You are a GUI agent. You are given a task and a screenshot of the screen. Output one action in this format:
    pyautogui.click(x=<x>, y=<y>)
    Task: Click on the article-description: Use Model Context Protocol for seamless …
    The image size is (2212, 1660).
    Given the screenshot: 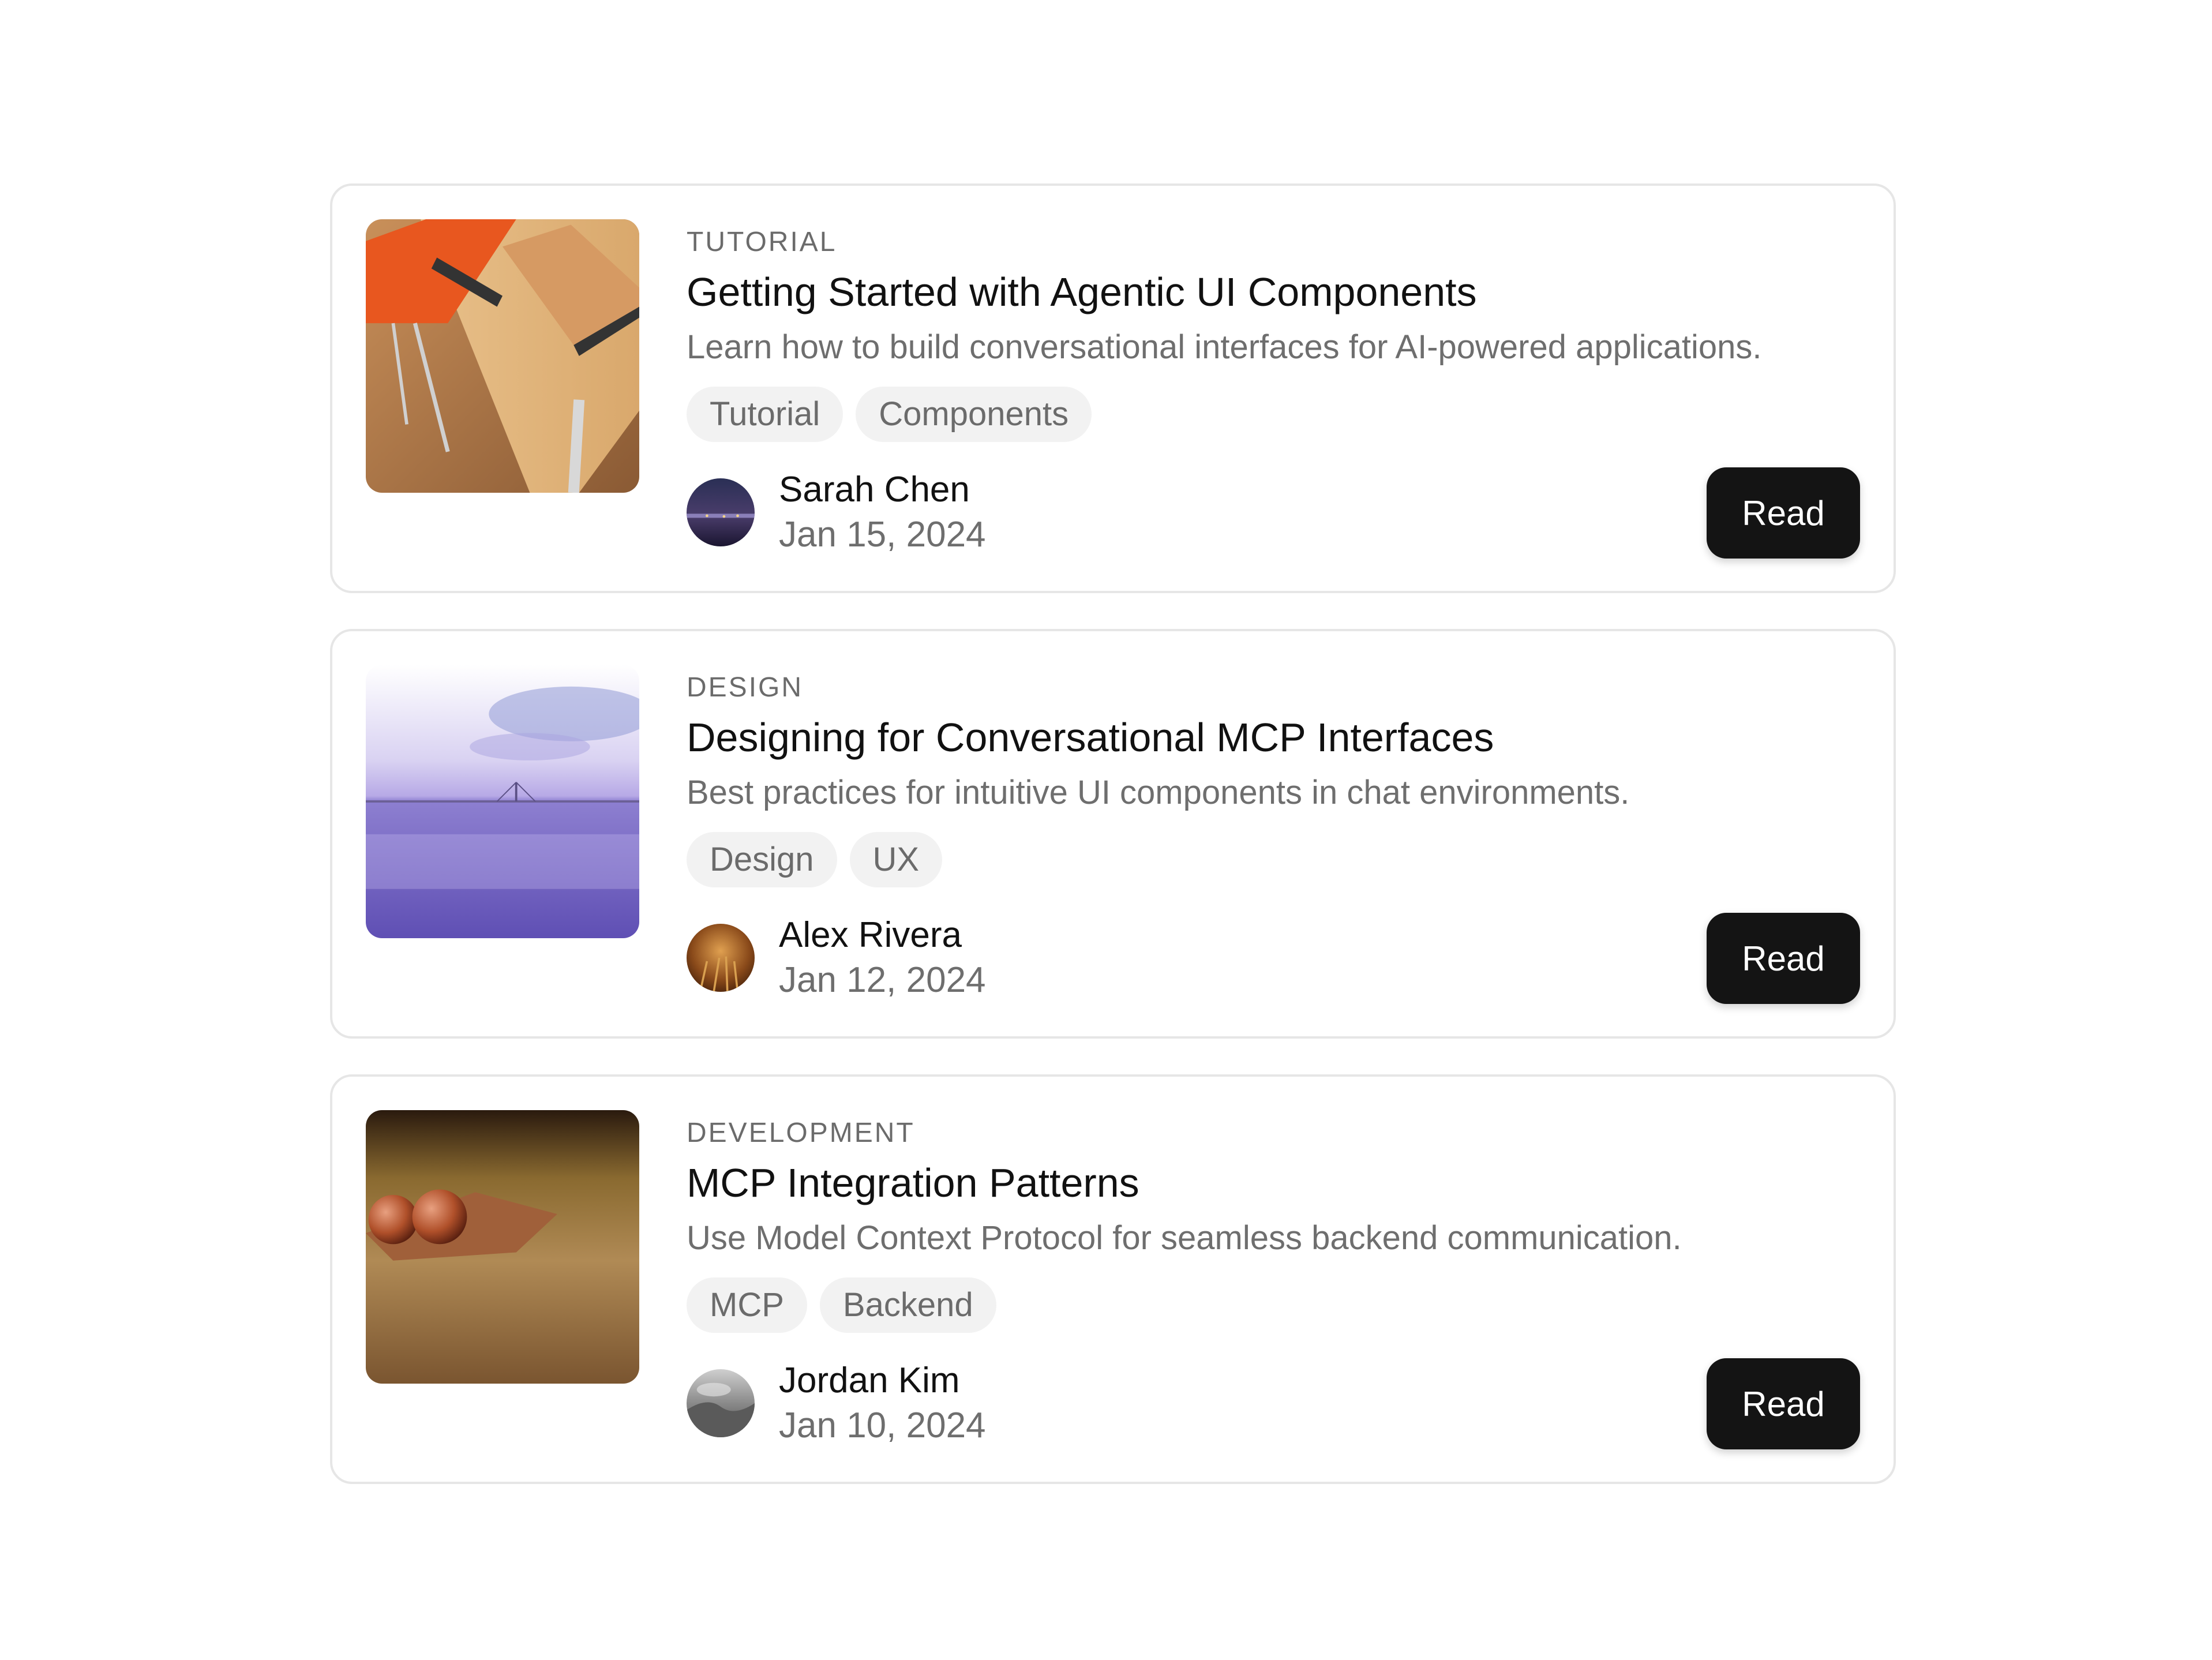 What is the action you would take?
    pyautogui.click(x=1184, y=1238)
    